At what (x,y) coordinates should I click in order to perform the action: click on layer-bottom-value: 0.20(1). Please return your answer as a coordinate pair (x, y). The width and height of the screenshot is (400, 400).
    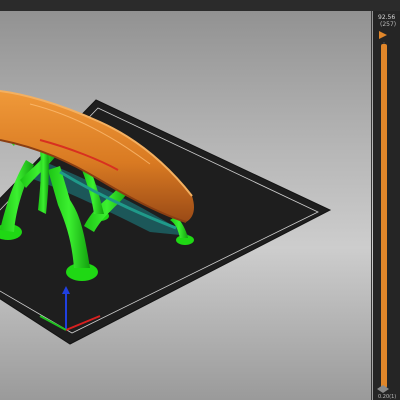
    Looking at the image, I should click on (387, 397).